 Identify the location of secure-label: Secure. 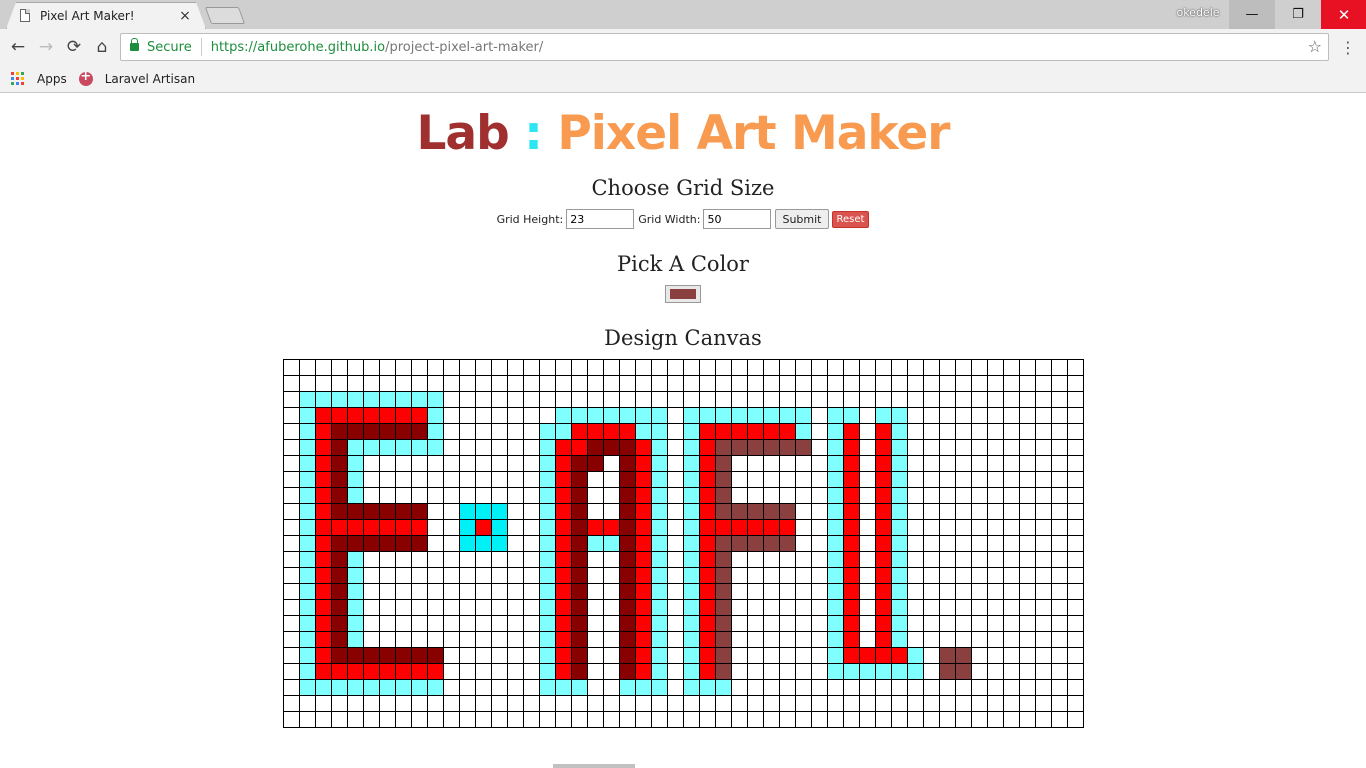
(169, 47).